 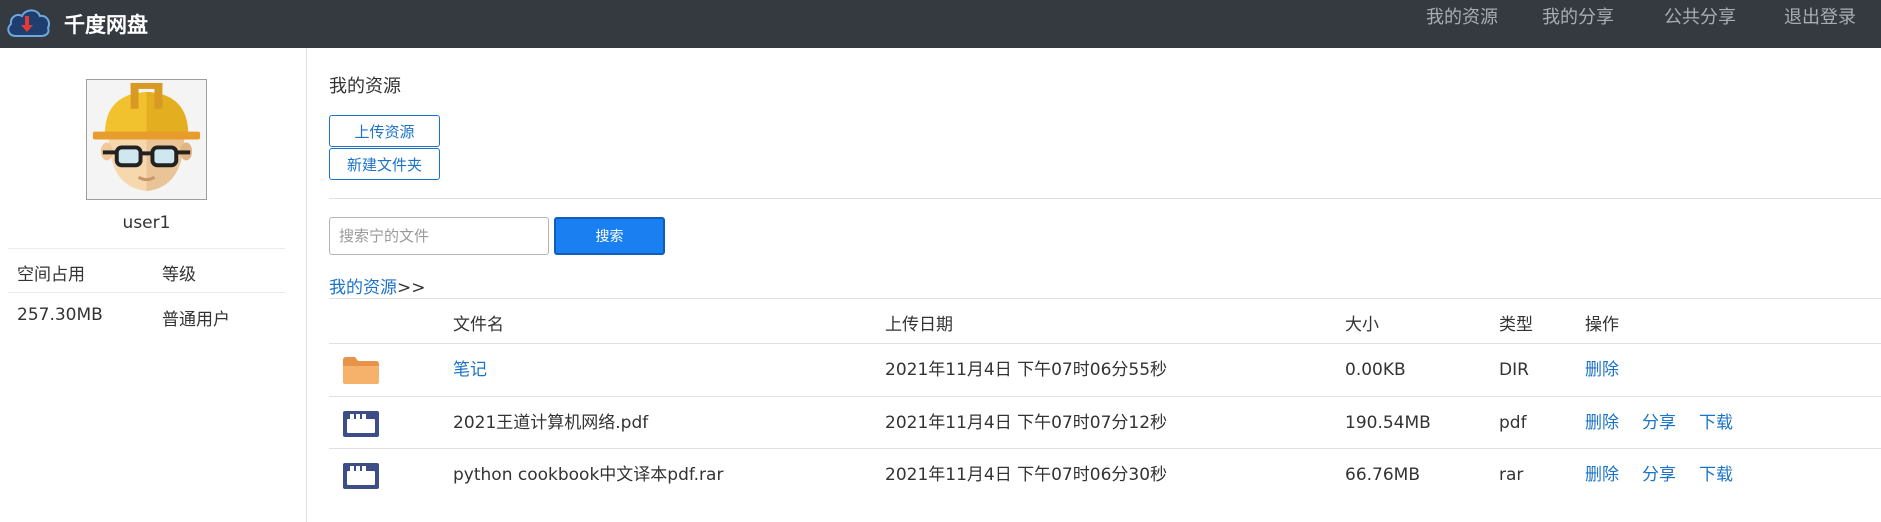 I want to click on top-navbar: 千度网盘 我的资源 我的分享 公共分享 退出登录, so click(x=940, y=24).